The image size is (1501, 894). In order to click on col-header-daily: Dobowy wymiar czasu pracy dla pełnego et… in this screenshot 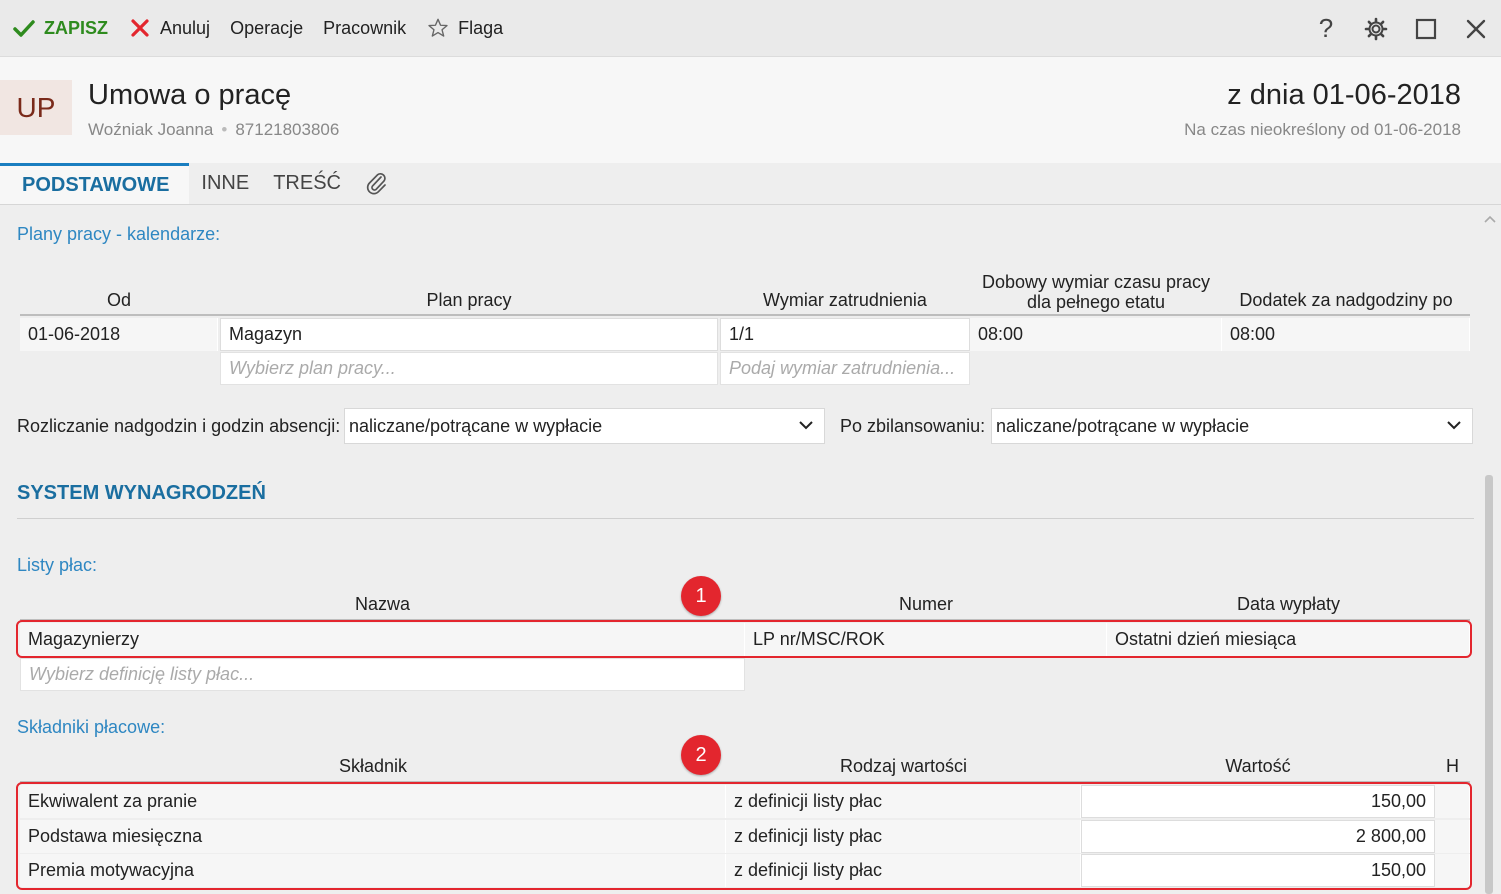, I will do `click(1096, 292)`.